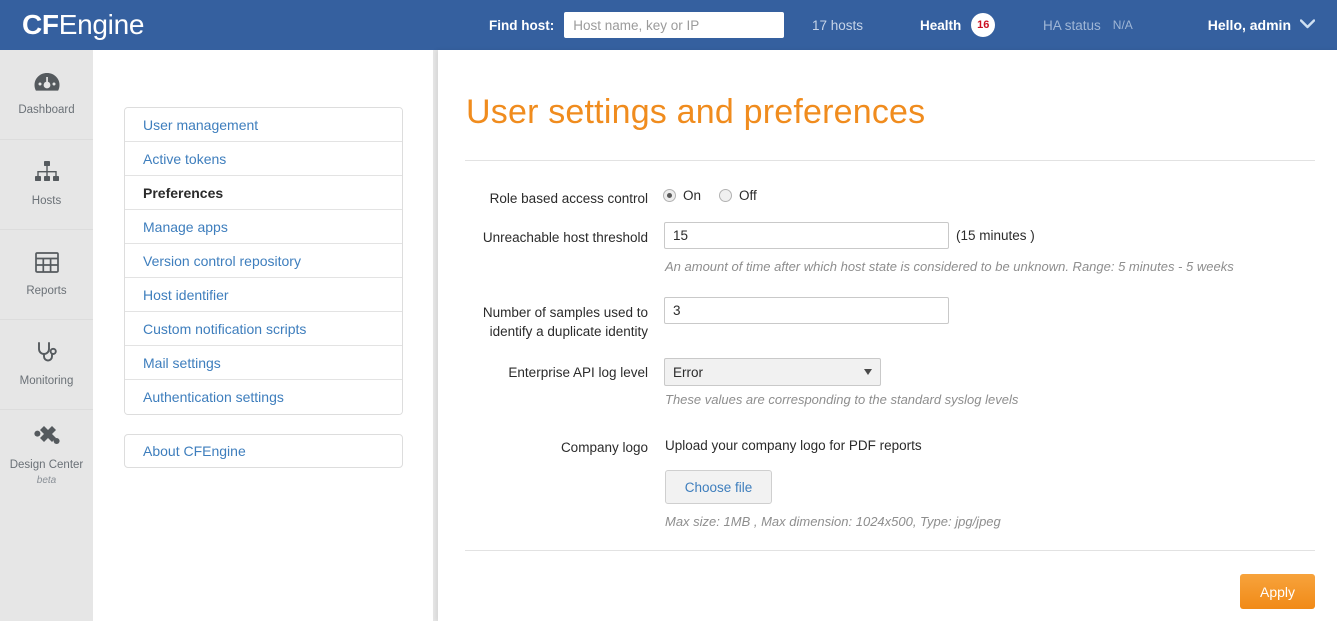 This screenshot has height=621, width=1337. What do you see at coordinates (710, 195) in the screenshot?
I see `rbac-radio-group: On Off` at bounding box center [710, 195].